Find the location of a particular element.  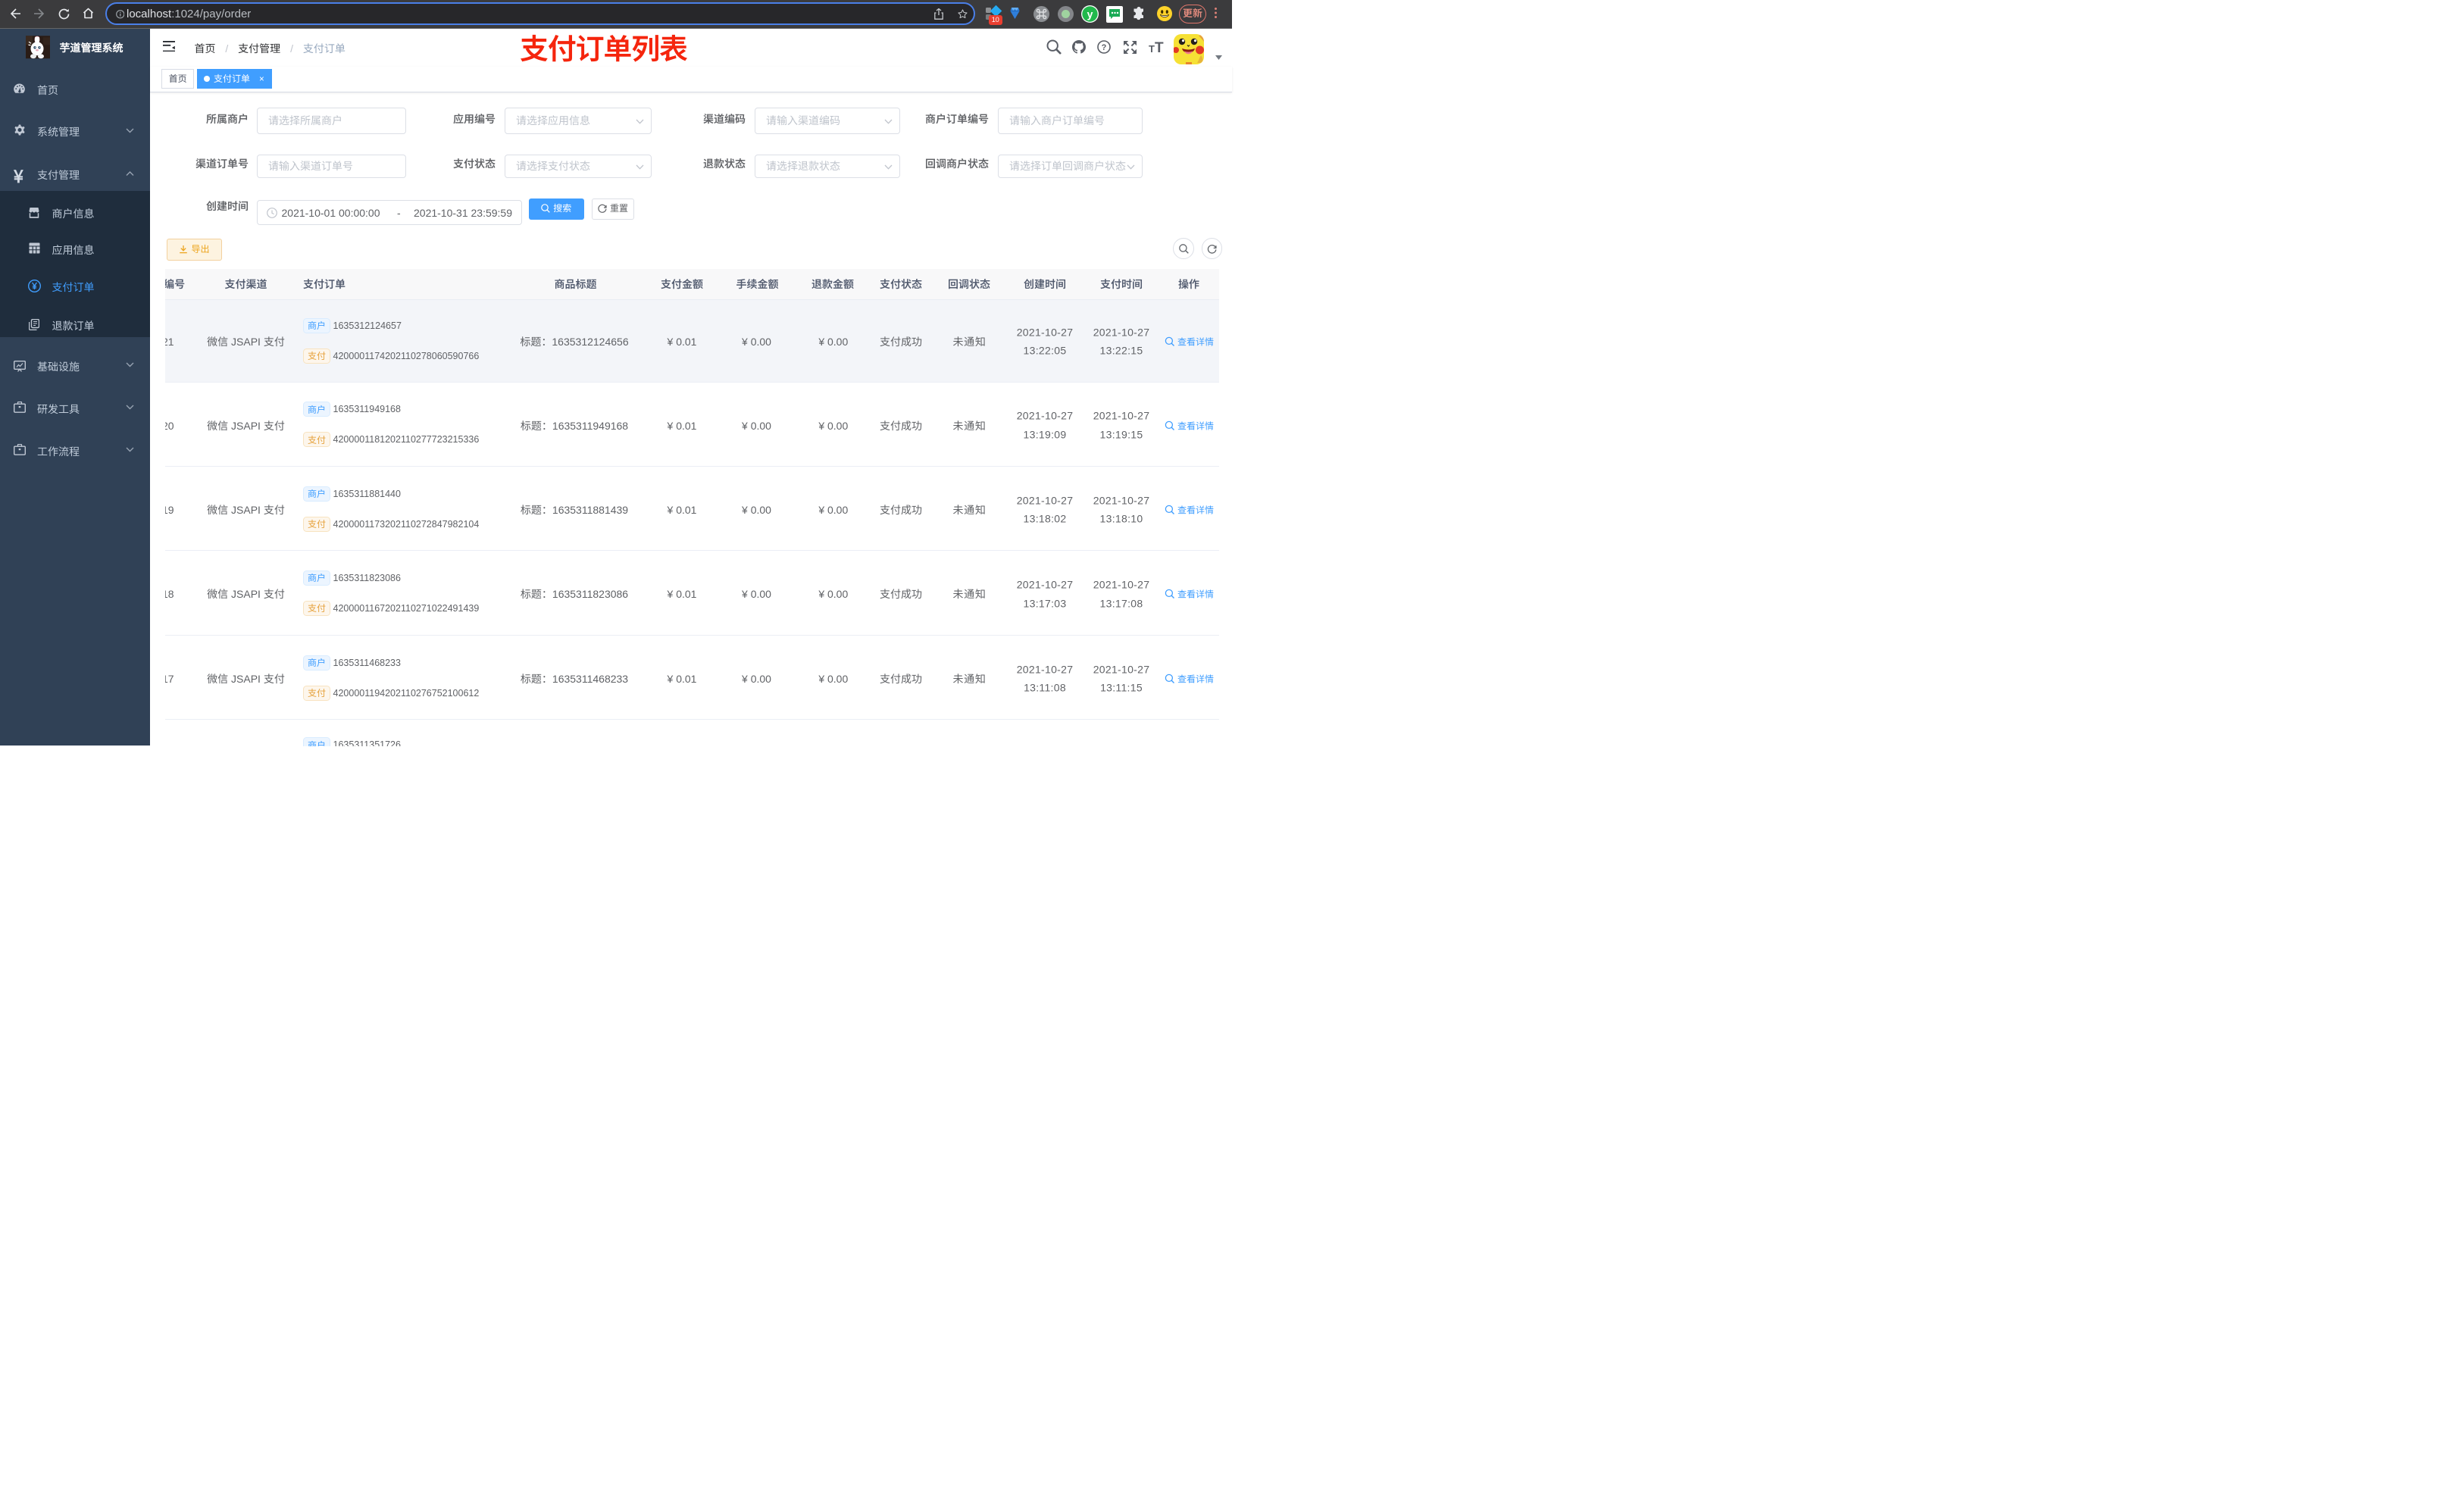

svg-text: y is located at coordinates (1090, 14).